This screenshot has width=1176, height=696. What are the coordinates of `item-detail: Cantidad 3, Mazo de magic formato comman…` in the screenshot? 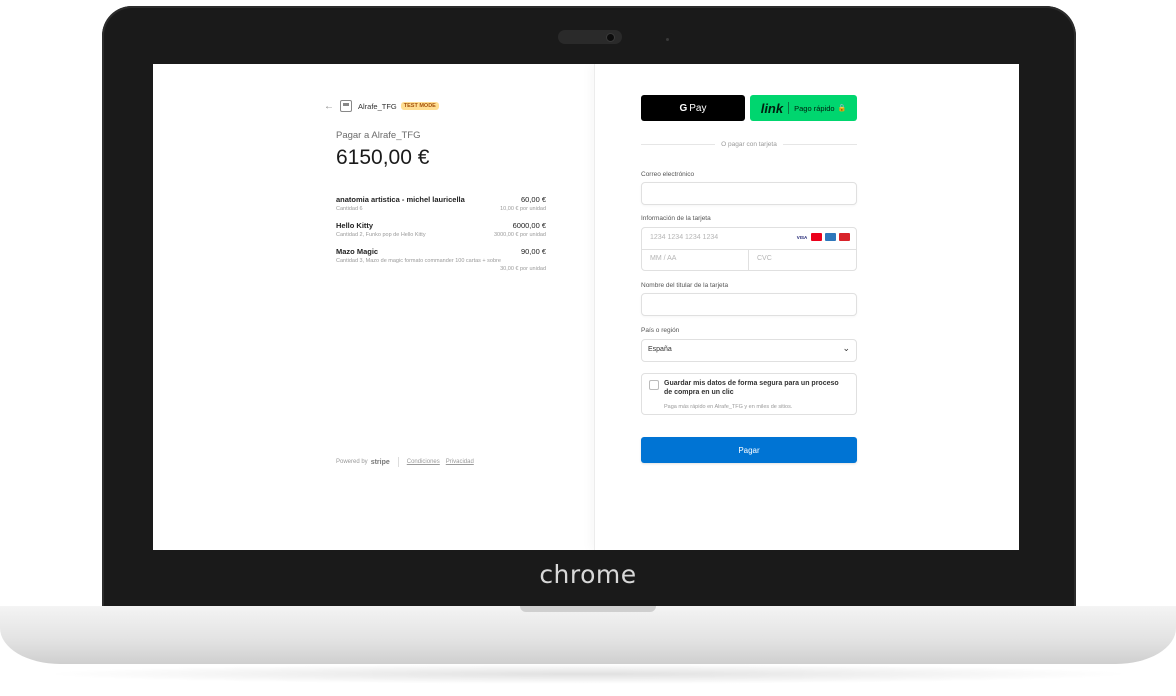 It's located at (418, 261).